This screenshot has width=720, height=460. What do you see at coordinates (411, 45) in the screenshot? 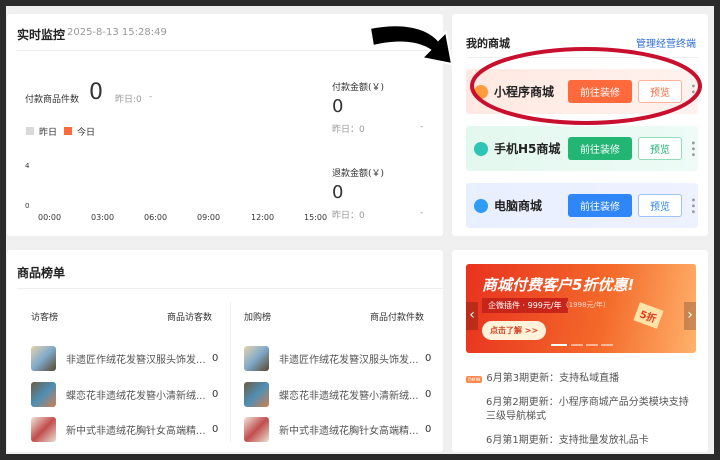
I see `arrow-annotation-icon` at bounding box center [411, 45].